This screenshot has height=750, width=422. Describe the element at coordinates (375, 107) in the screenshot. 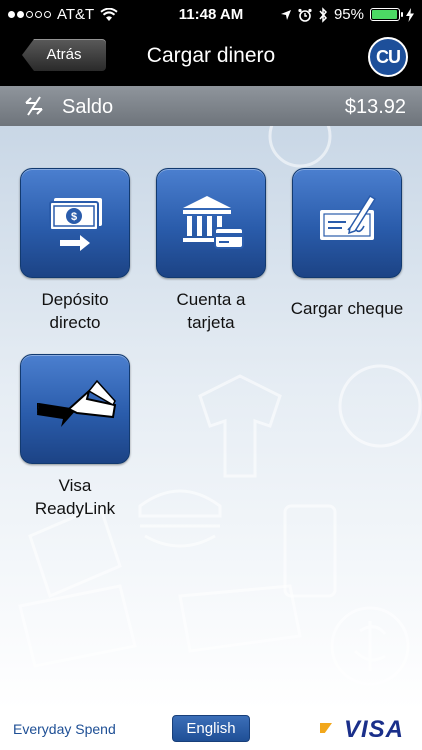

I see `balance-value: $13.92` at that location.